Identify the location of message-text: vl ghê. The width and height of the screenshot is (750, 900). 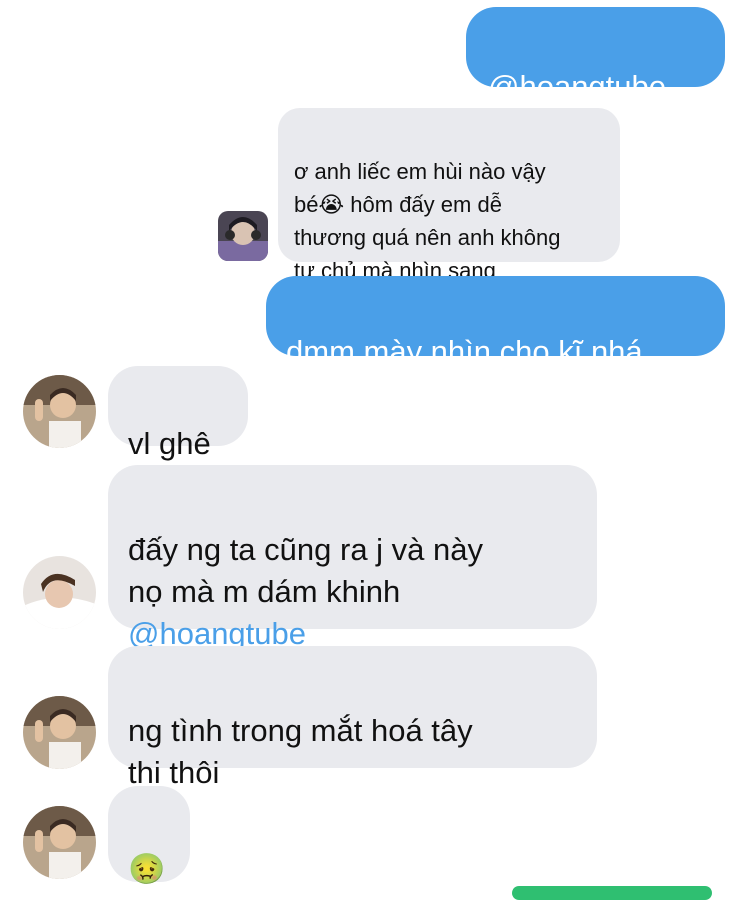
(169, 443).